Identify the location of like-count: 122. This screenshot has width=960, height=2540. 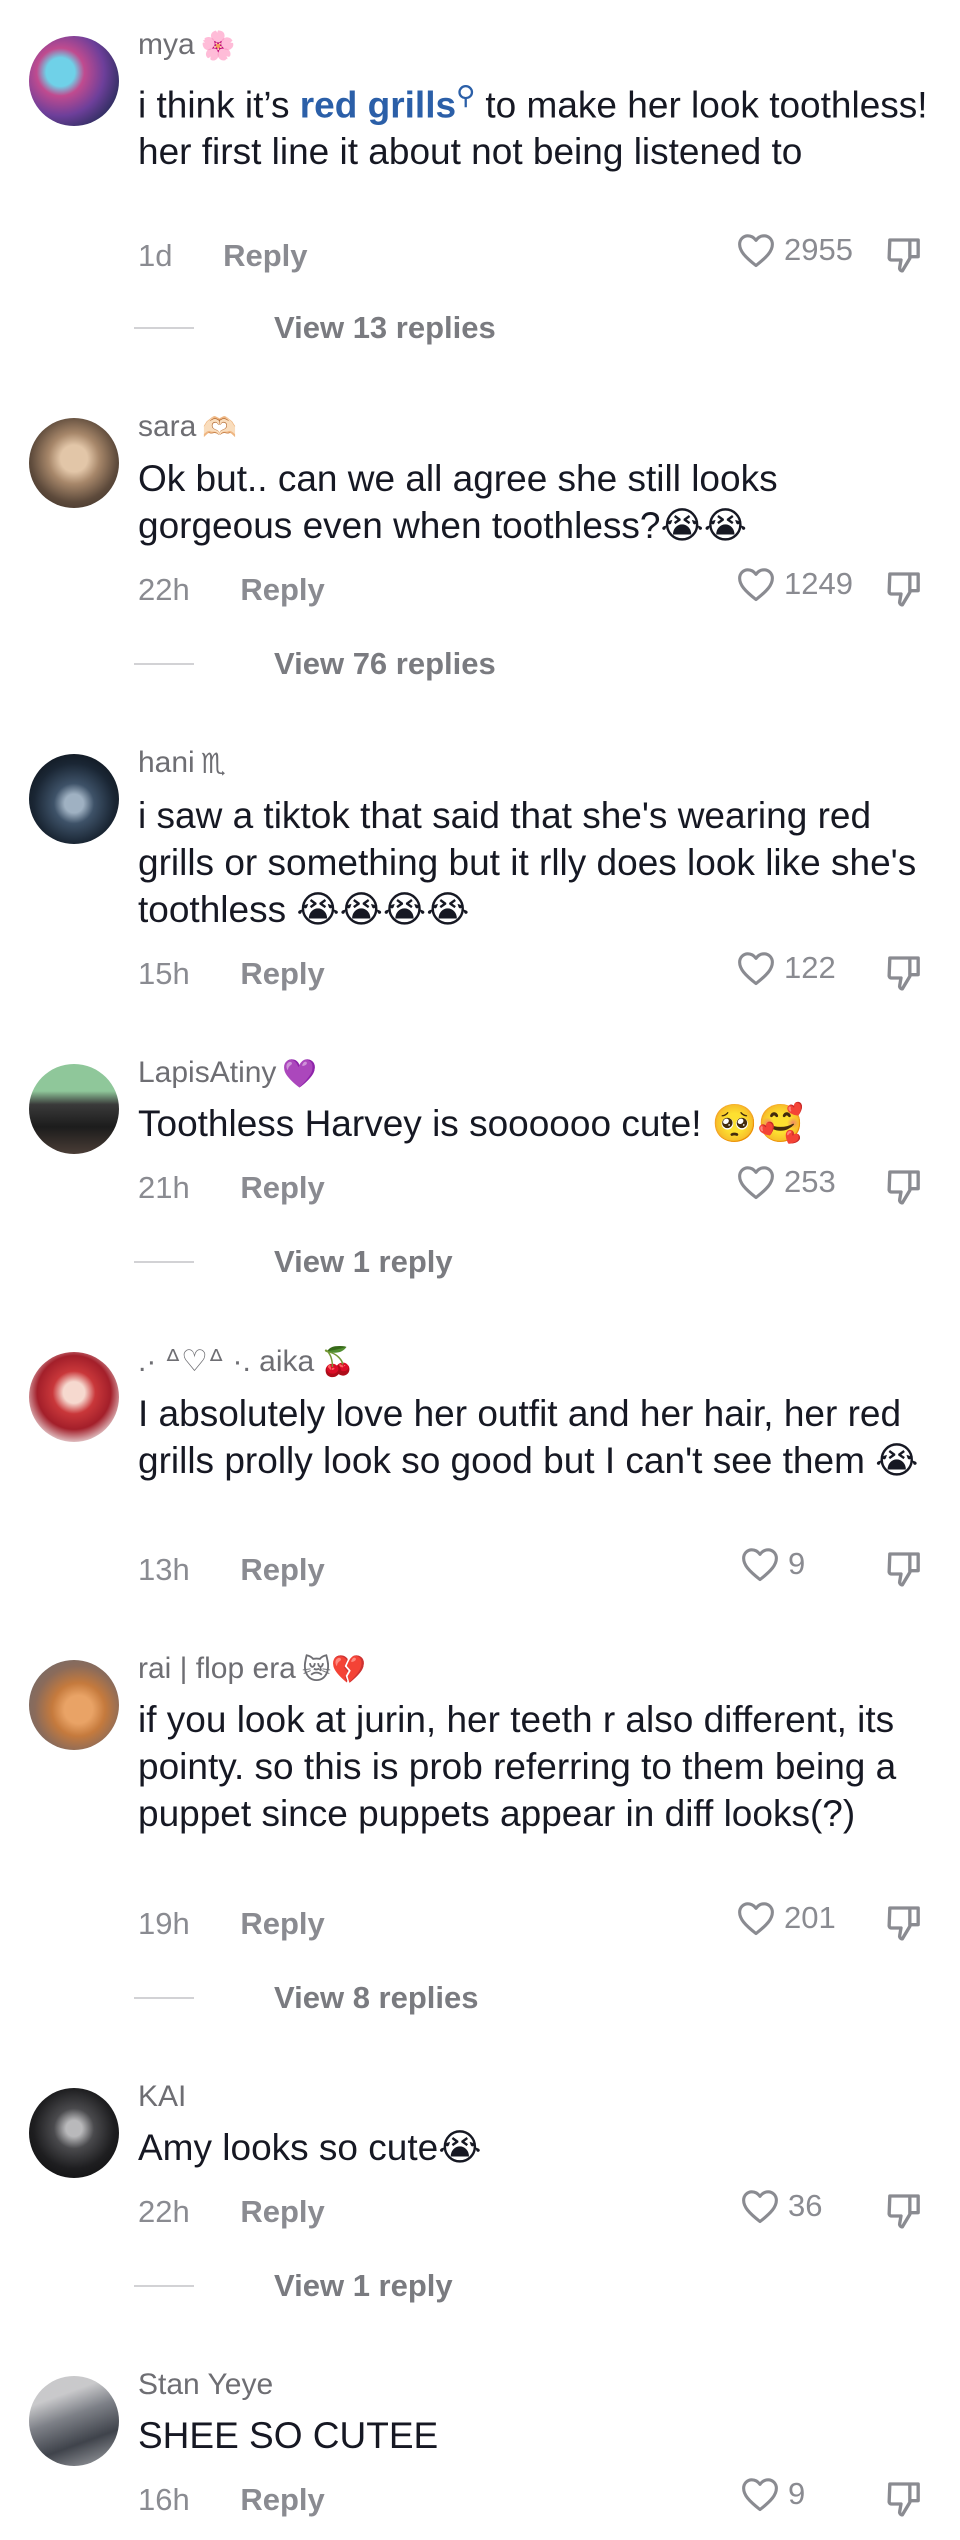
(810, 967).